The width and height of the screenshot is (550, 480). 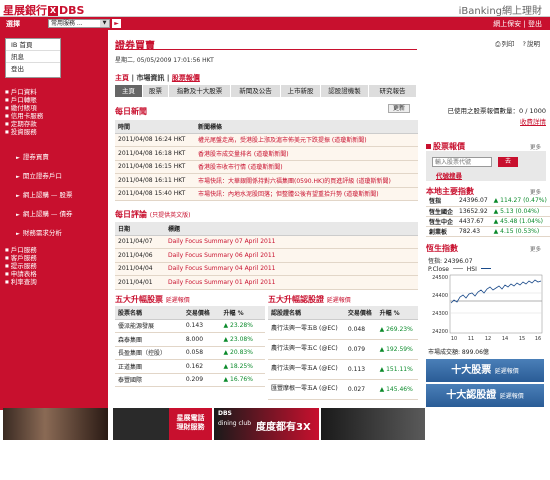 What do you see at coordinates (441, 211) in the screenshot?
I see `index-name: 恆生國企` at bounding box center [441, 211].